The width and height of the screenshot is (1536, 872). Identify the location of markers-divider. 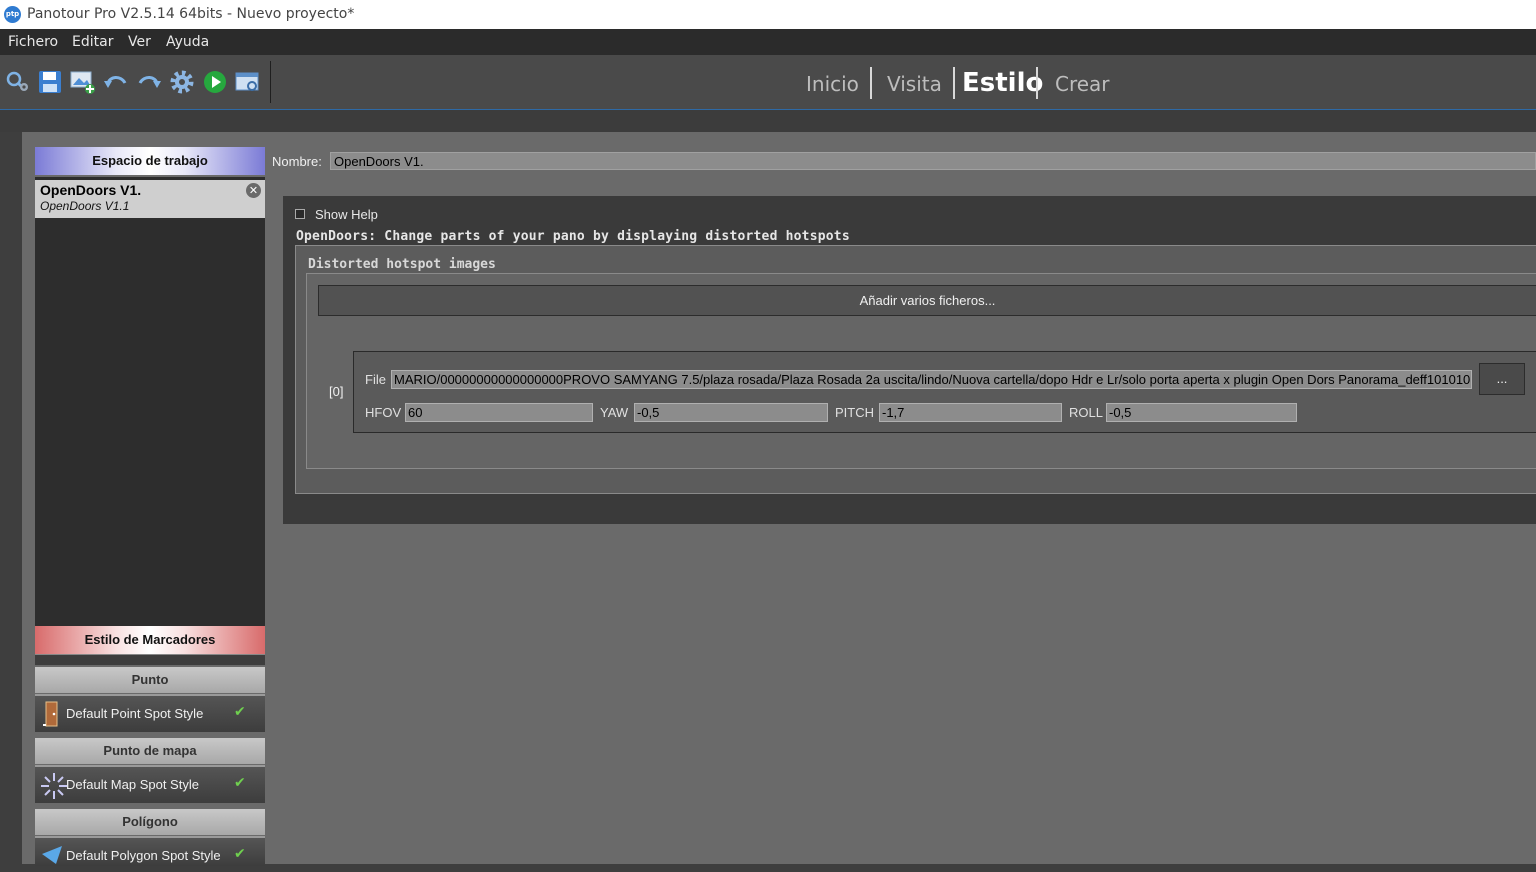
(150, 659).